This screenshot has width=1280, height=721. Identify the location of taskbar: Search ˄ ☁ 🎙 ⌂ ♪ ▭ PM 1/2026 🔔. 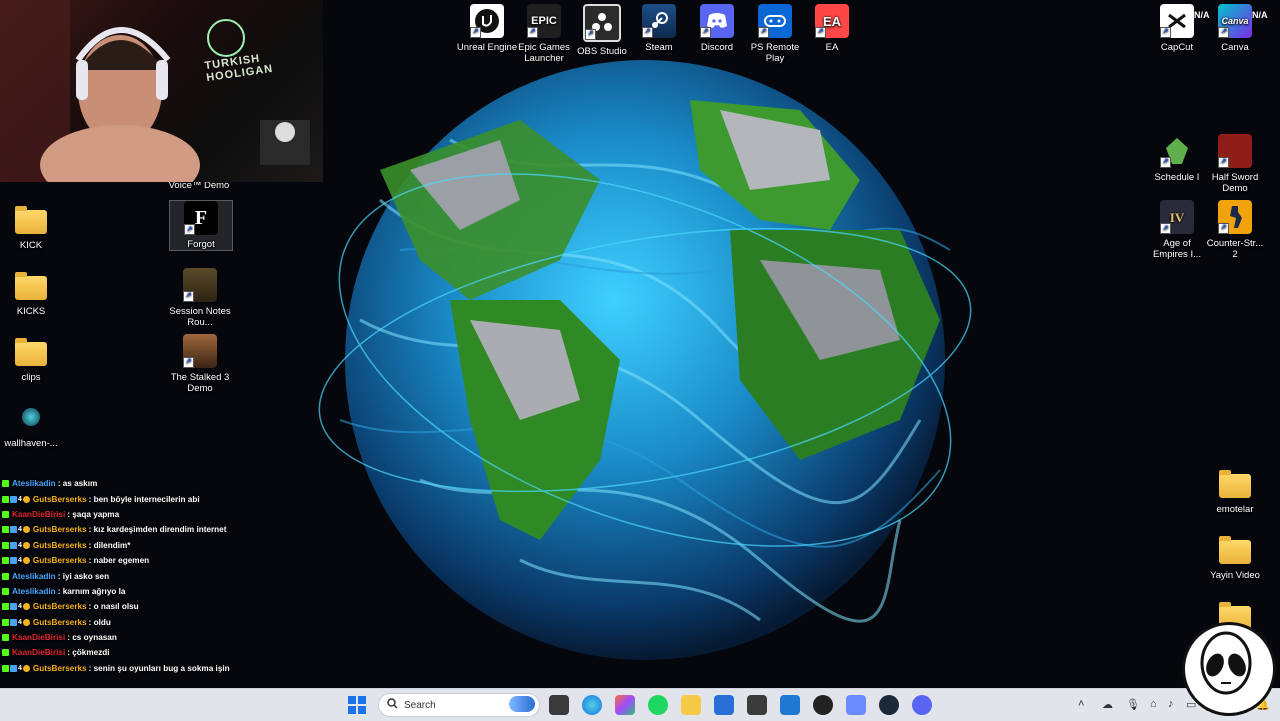
(640, 704).